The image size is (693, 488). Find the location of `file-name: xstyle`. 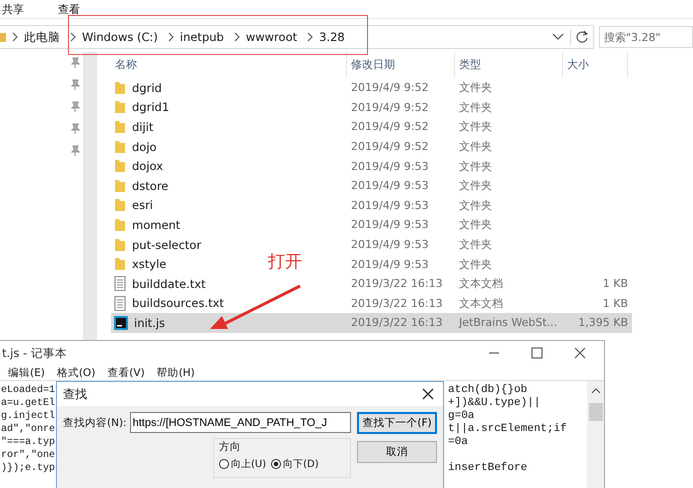

file-name: xstyle is located at coordinates (149, 264).